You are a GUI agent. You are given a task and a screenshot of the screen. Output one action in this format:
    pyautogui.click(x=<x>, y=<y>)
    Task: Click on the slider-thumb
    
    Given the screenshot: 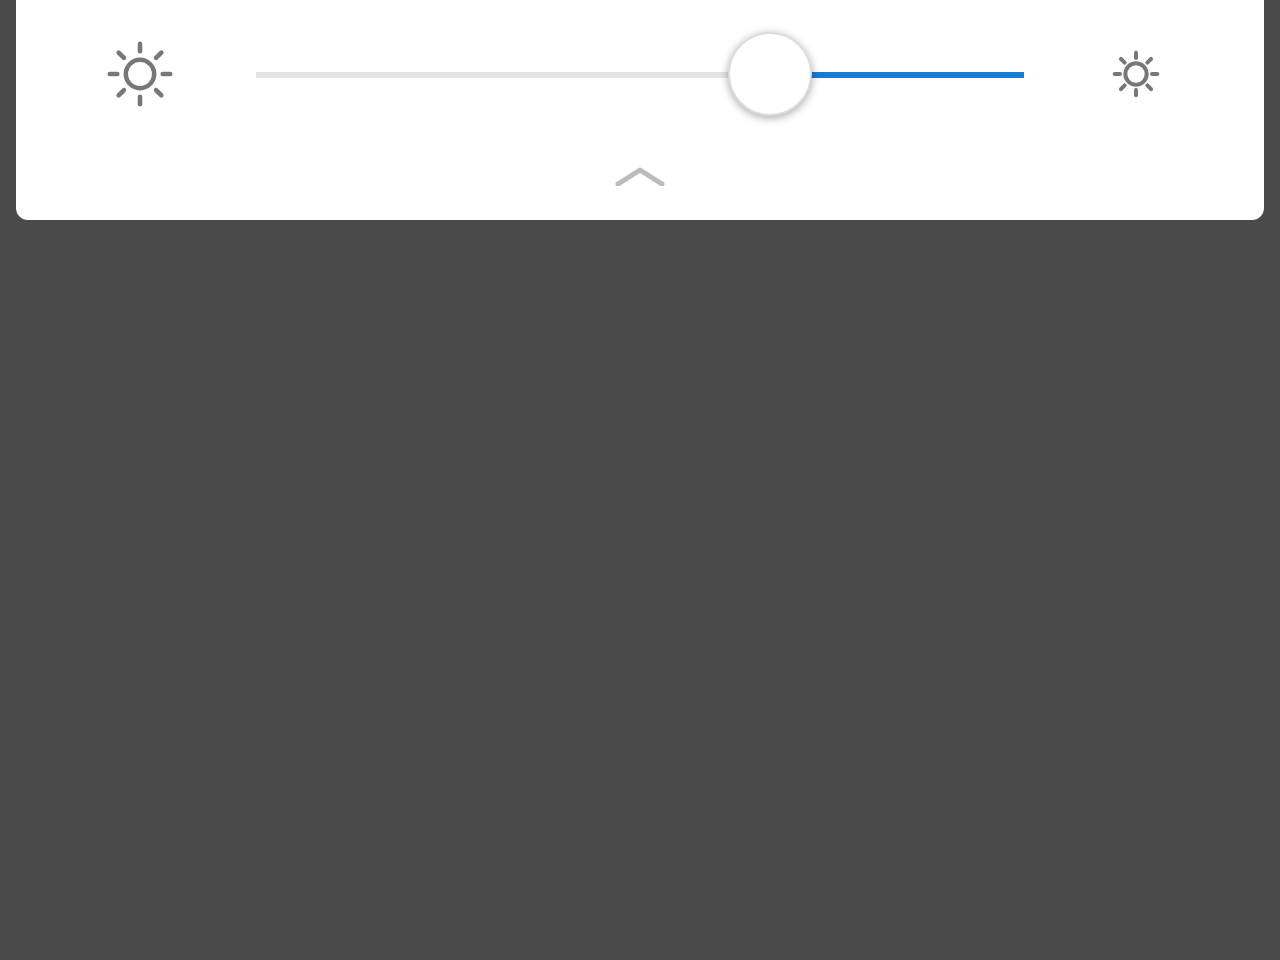 What is the action you would take?
    pyautogui.click(x=770, y=74)
    